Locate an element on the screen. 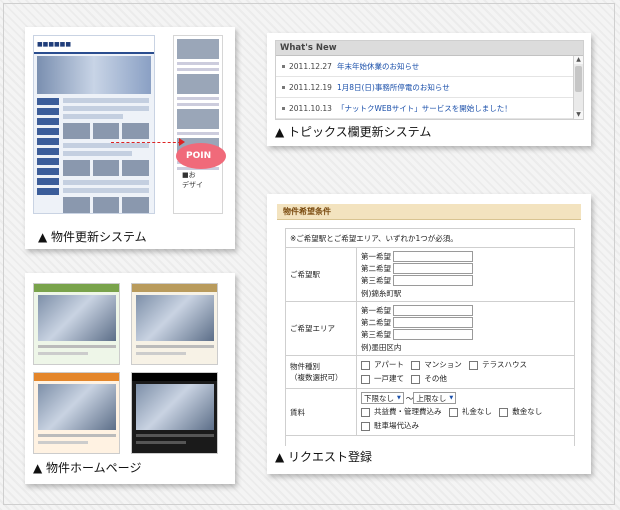 The width and height of the screenshot is (620, 510). point-badge: POIN is located at coordinates (201, 156).